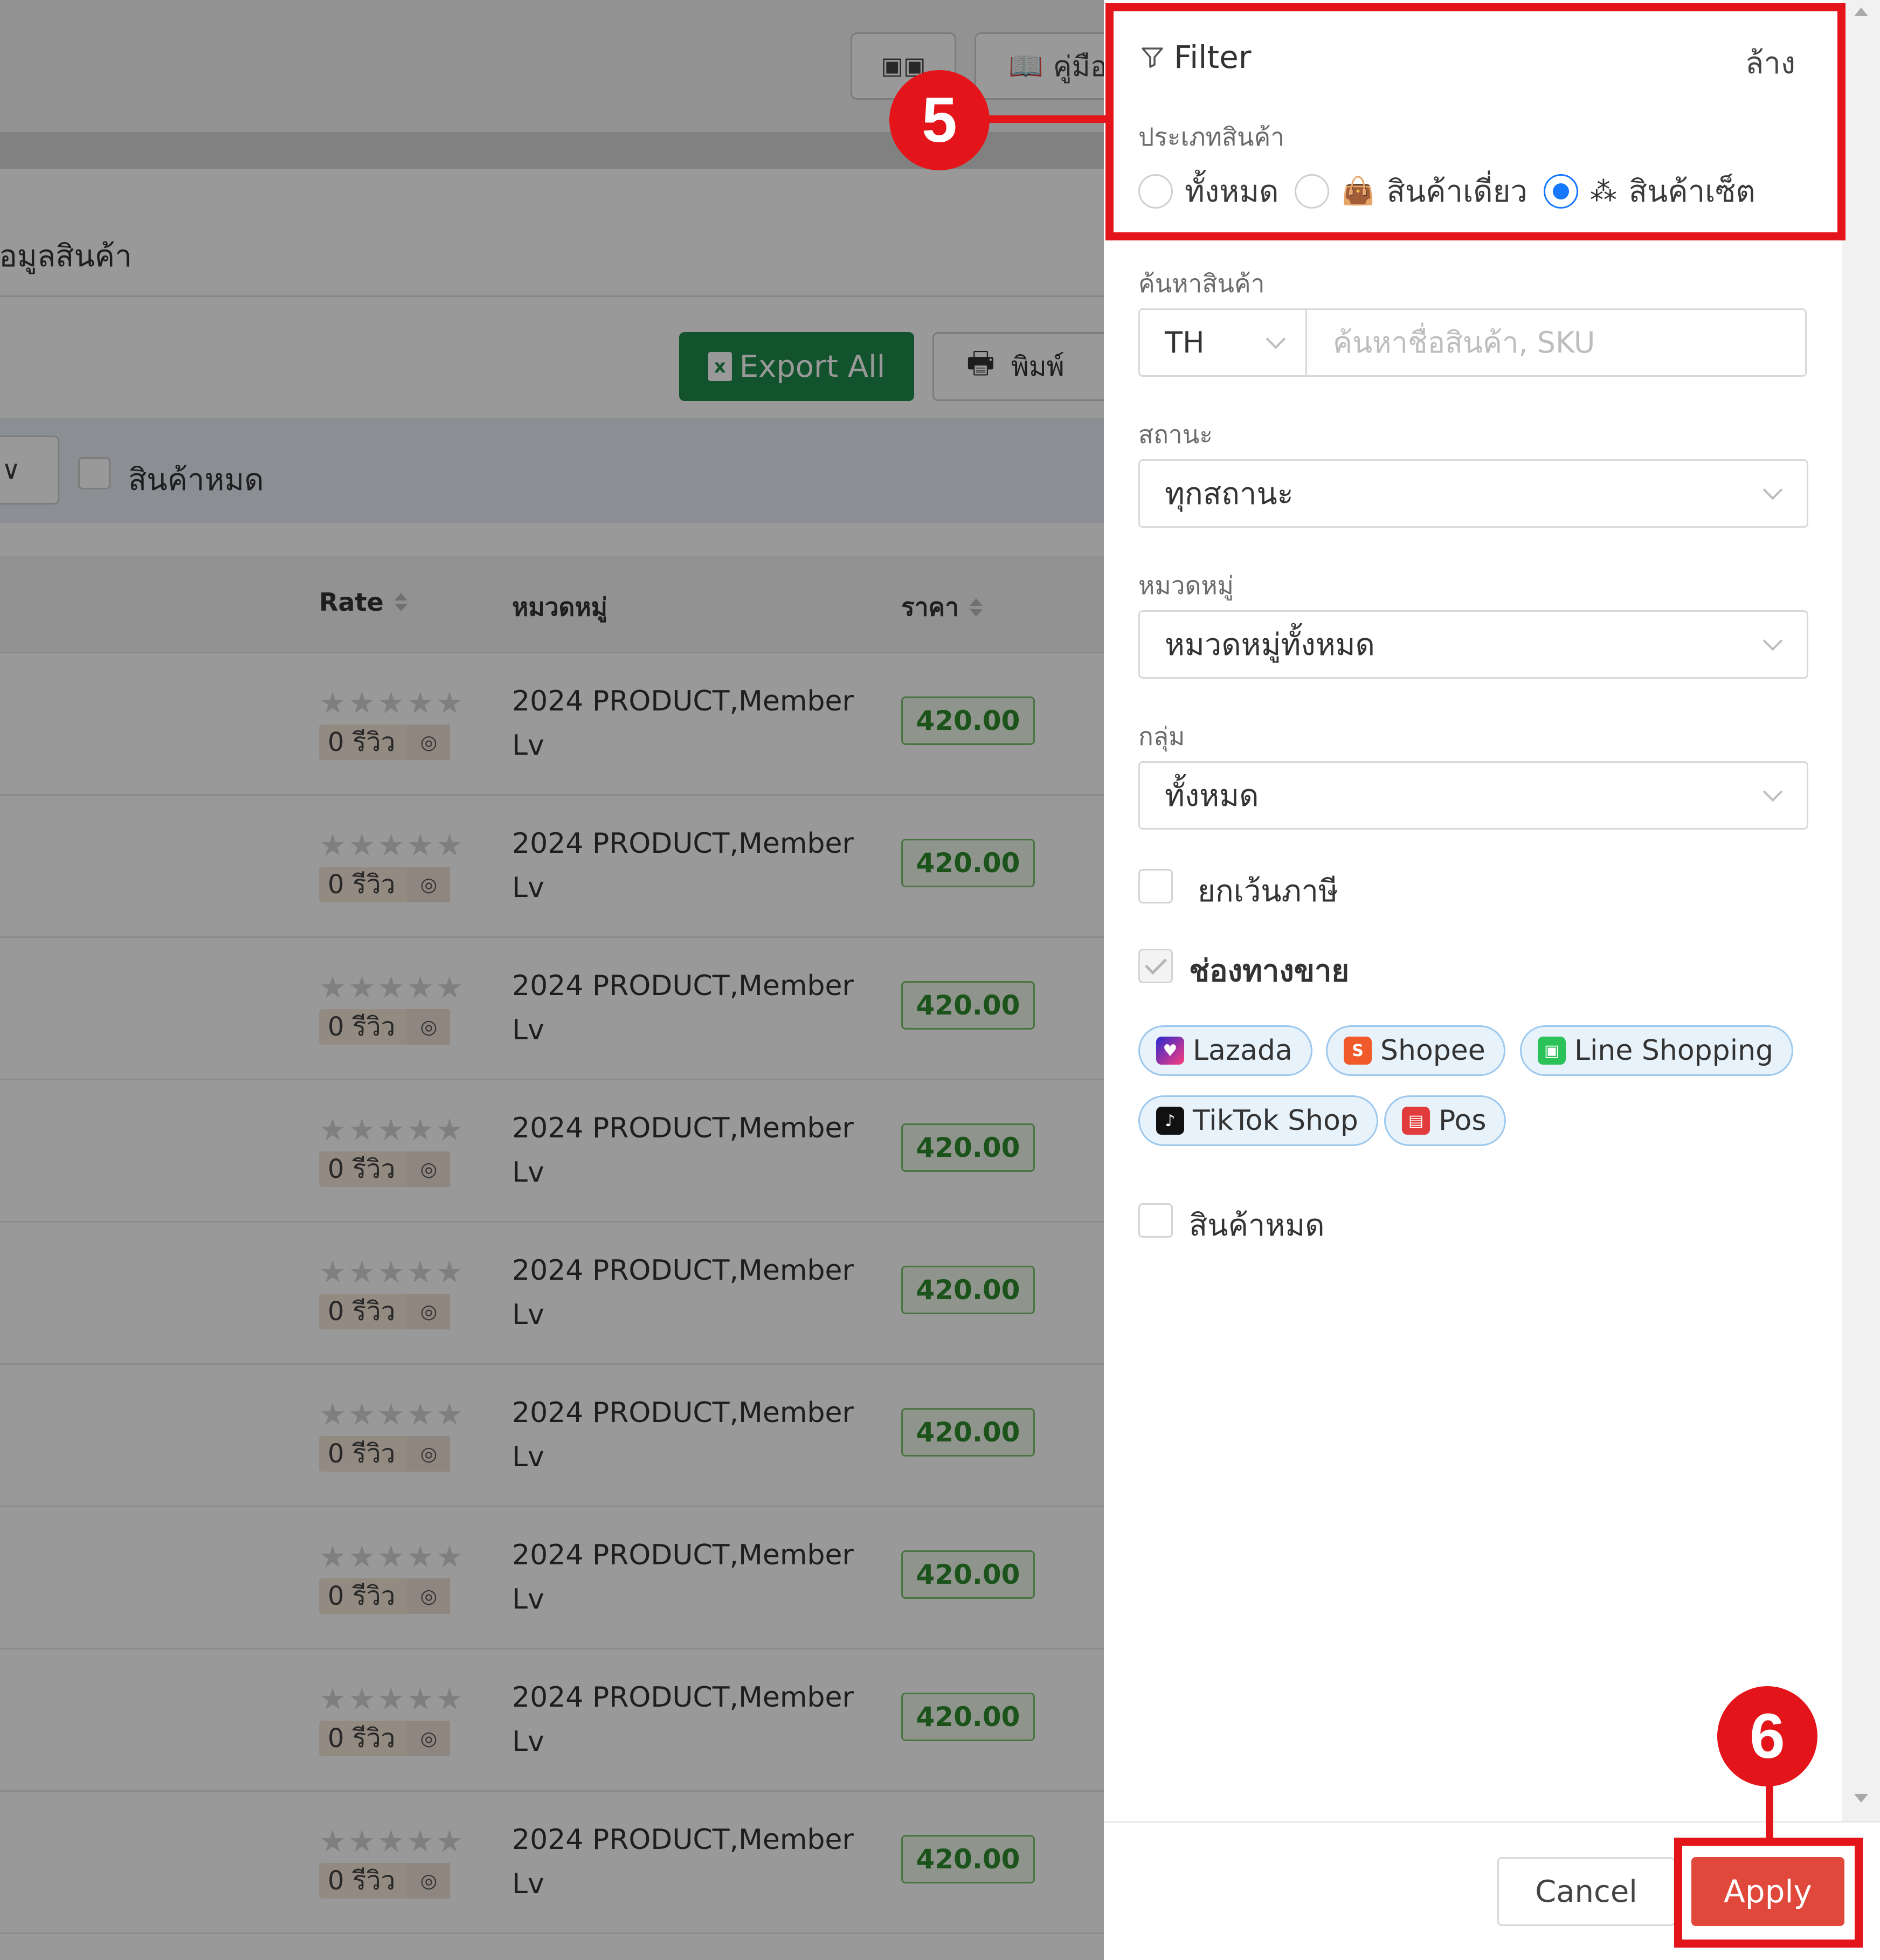  Describe the element at coordinates (1155, 886) in the screenshot. I see `tax-exempt-checkbox` at that location.